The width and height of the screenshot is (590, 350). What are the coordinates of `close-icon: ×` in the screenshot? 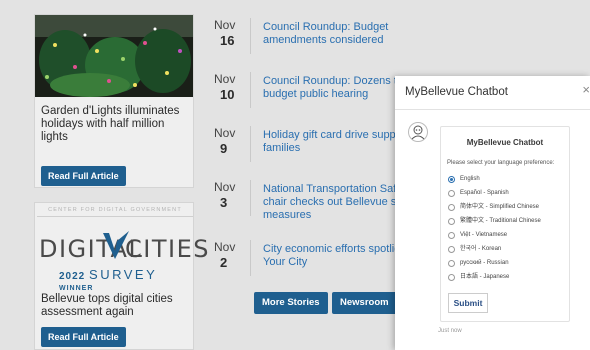 It's located at (586, 89).